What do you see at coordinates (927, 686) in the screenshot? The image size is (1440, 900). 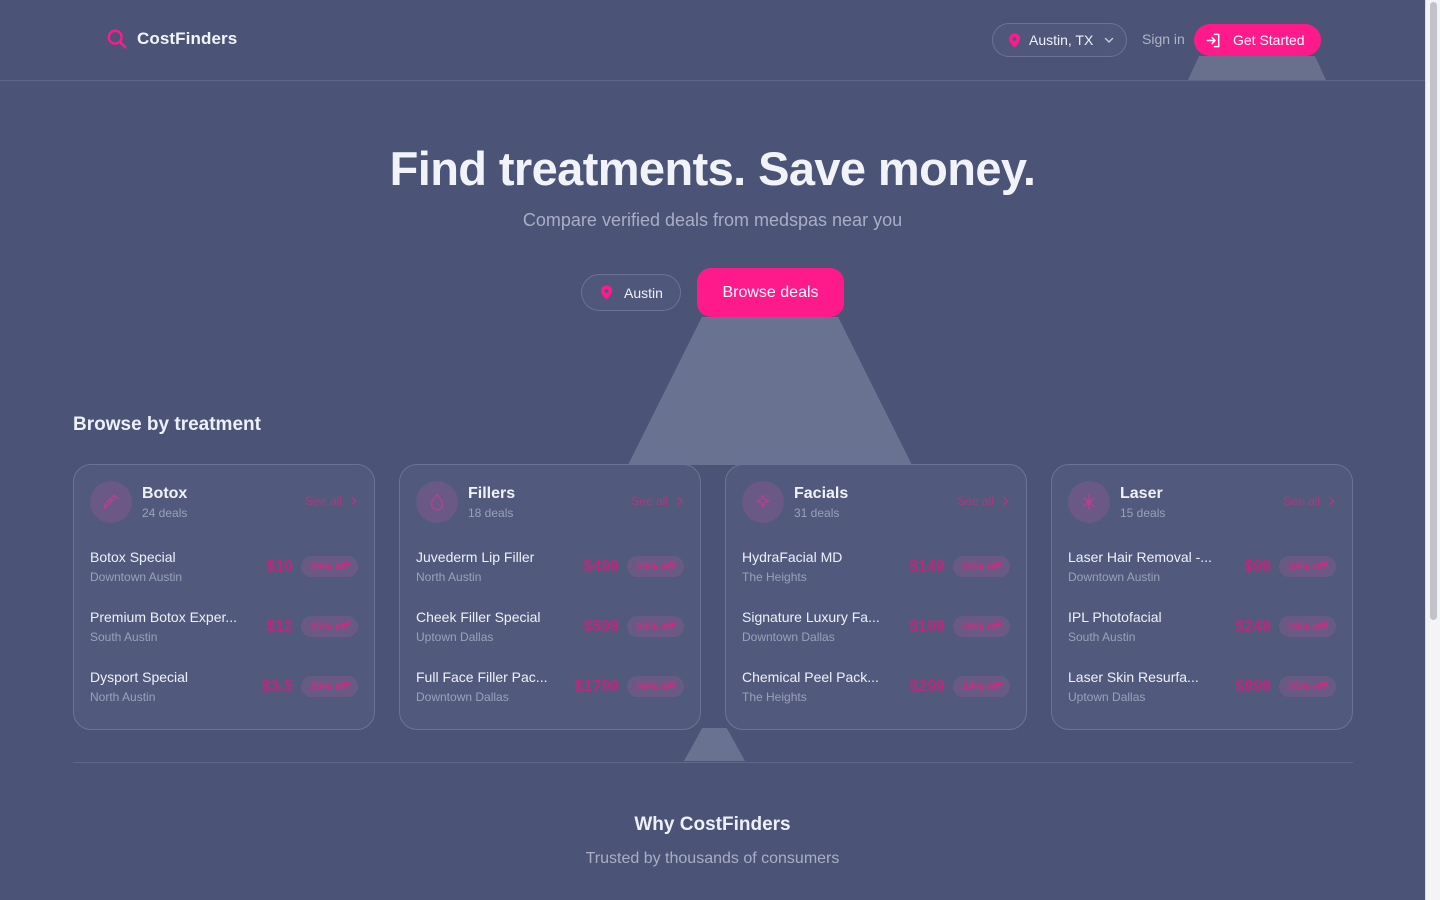 I see `deal-price: $299` at bounding box center [927, 686].